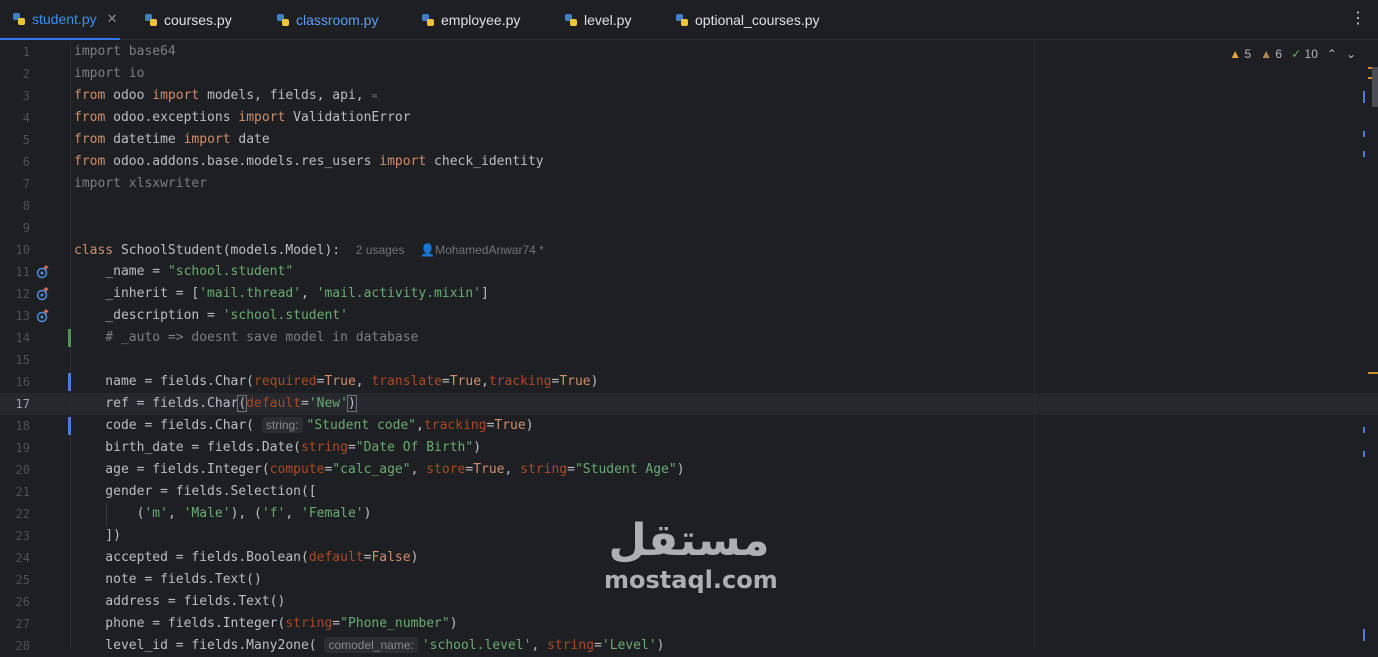  Describe the element at coordinates (517, 206) in the screenshot. I see `code-line: 8` at that location.